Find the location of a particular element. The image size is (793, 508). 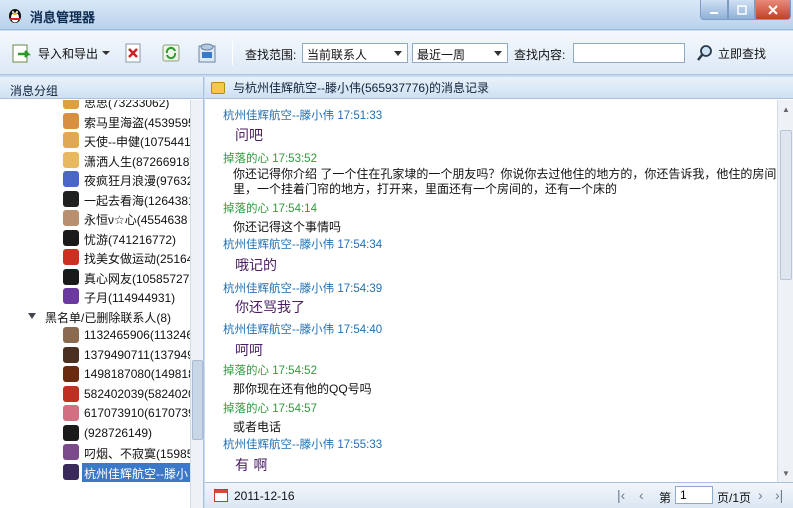

contact-name: 索马里海盗(4539595 is located at coordinates (137, 122).